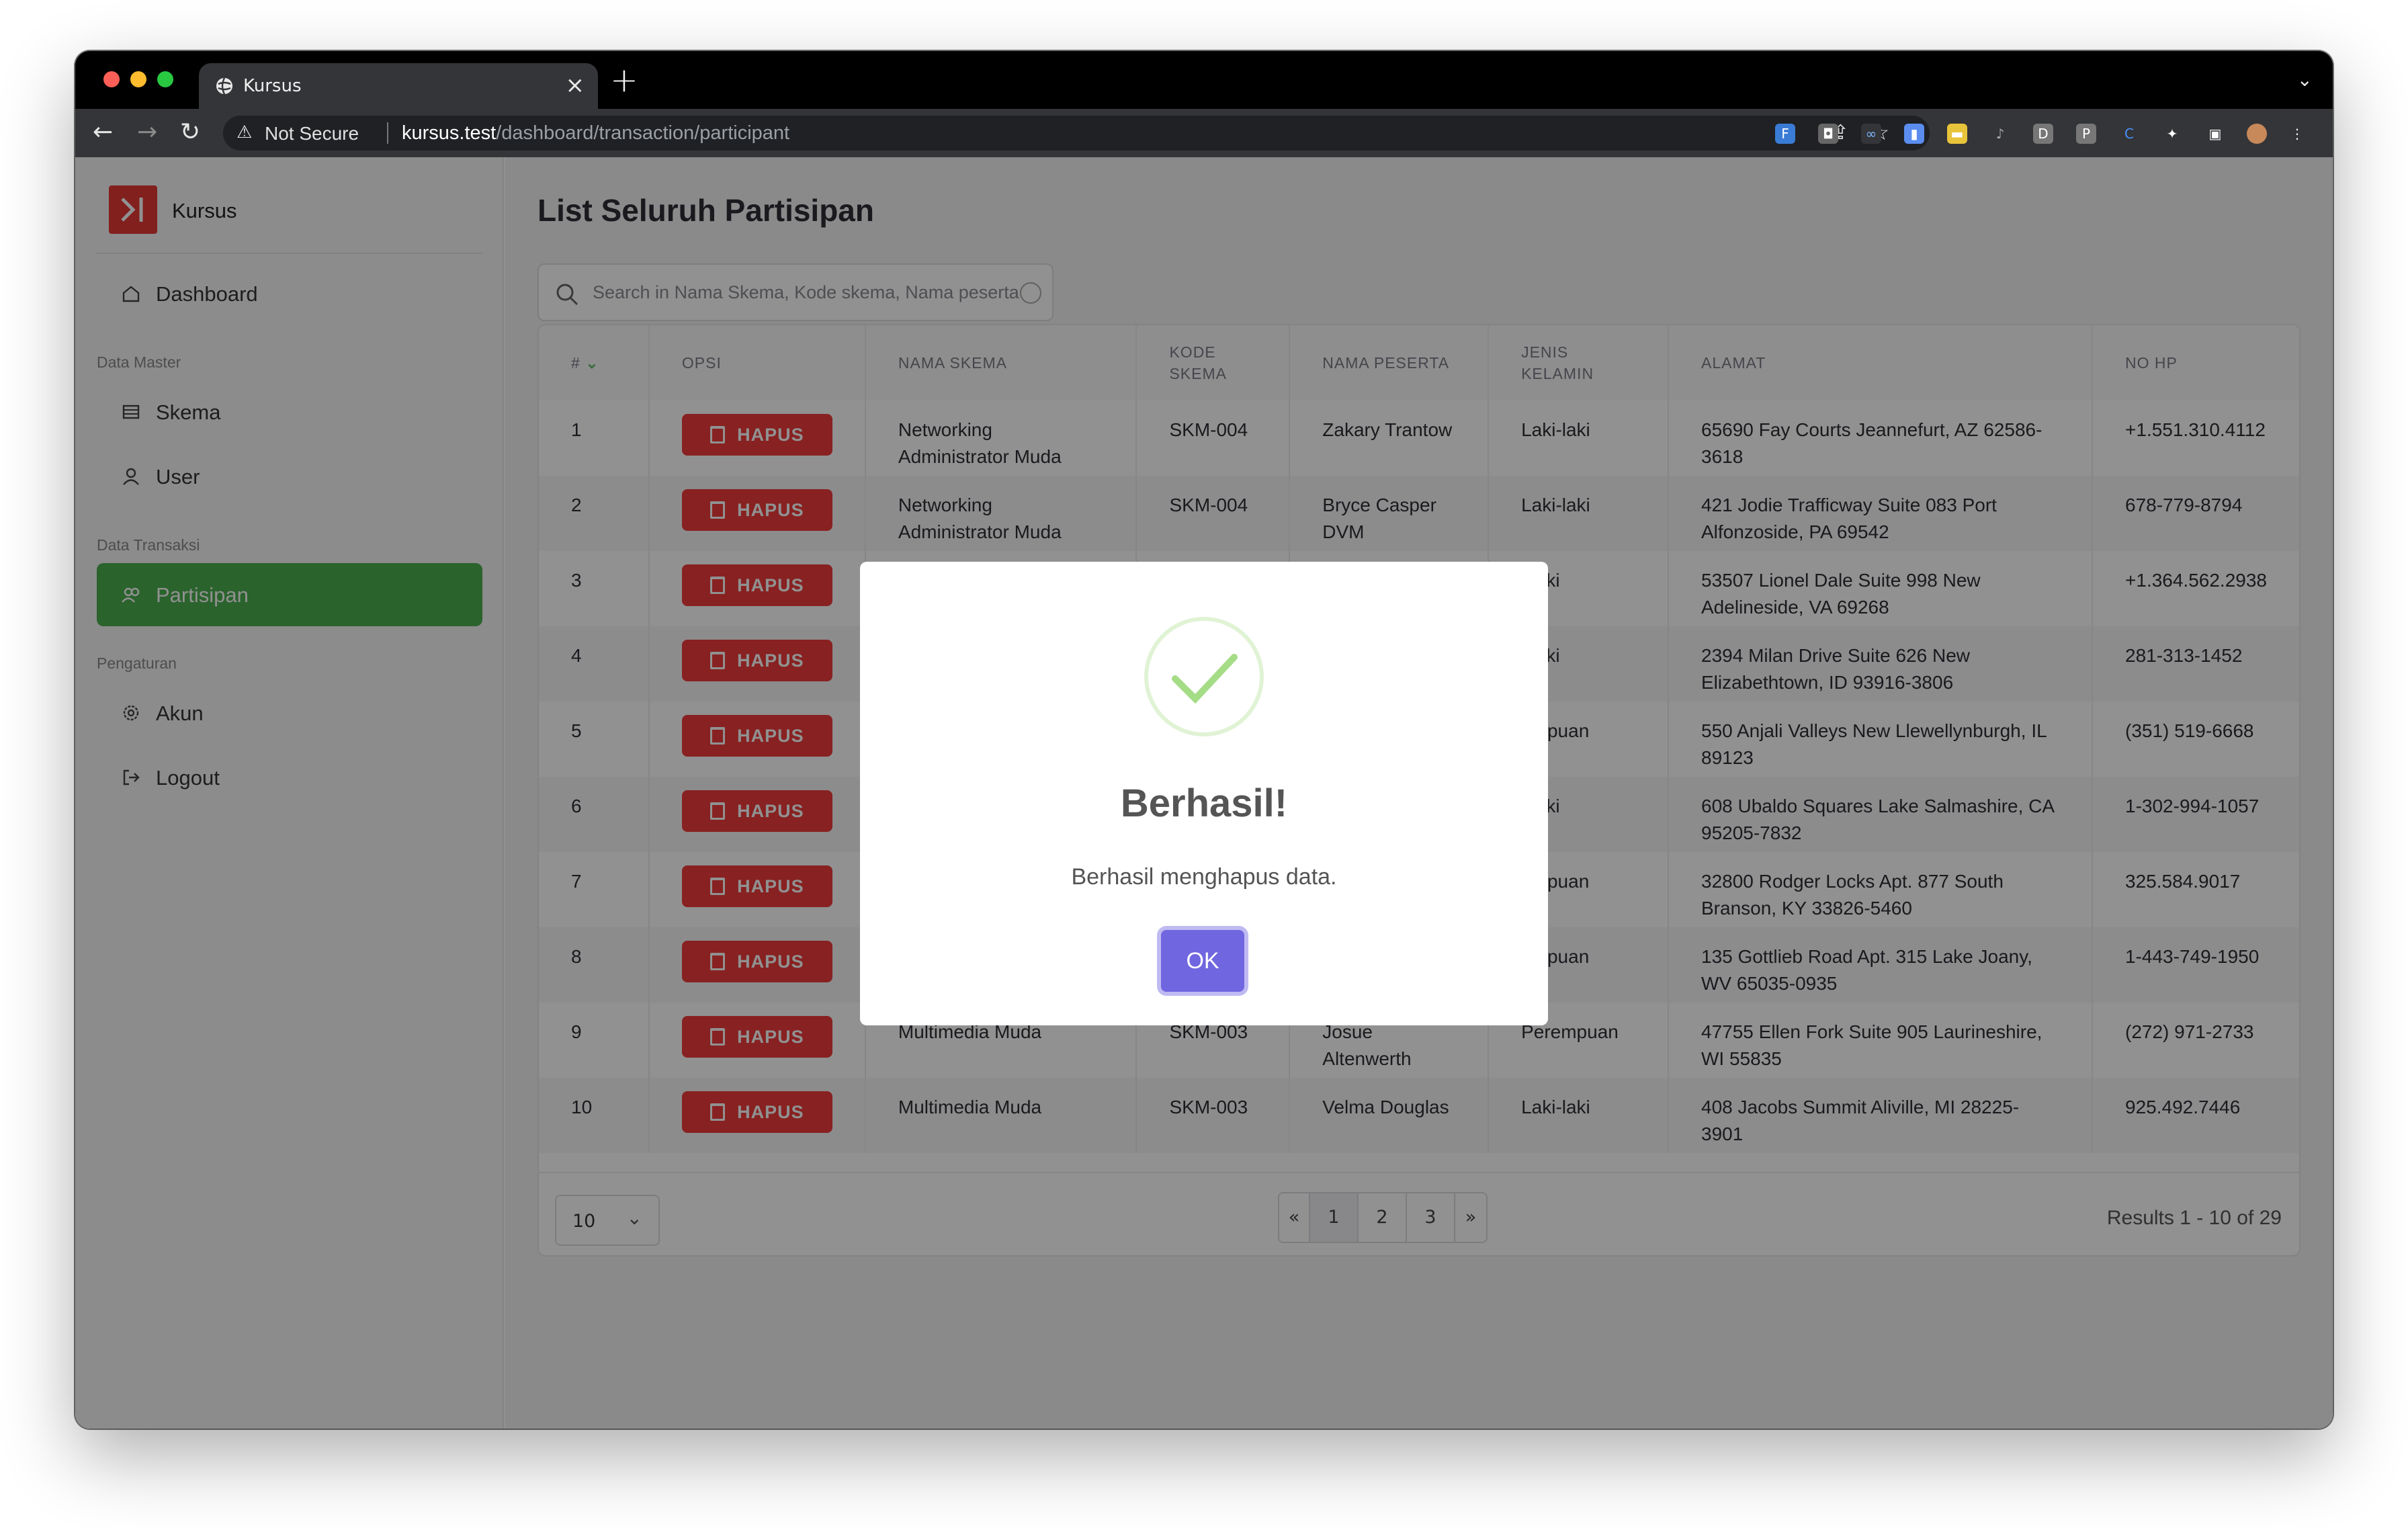 This screenshot has height=1528, width=2408. I want to click on extension-icon: D, so click(2043, 134).